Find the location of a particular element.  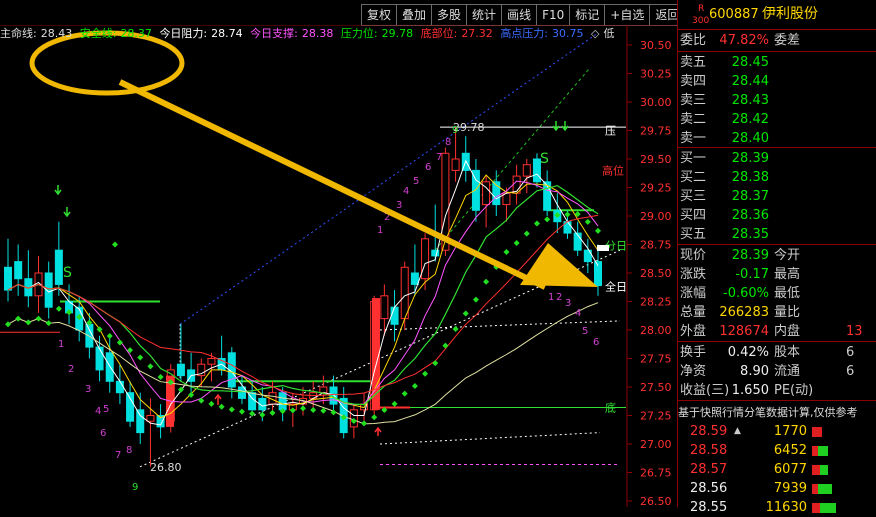

bid-row: 买二 28.38 is located at coordinates (777, 177).